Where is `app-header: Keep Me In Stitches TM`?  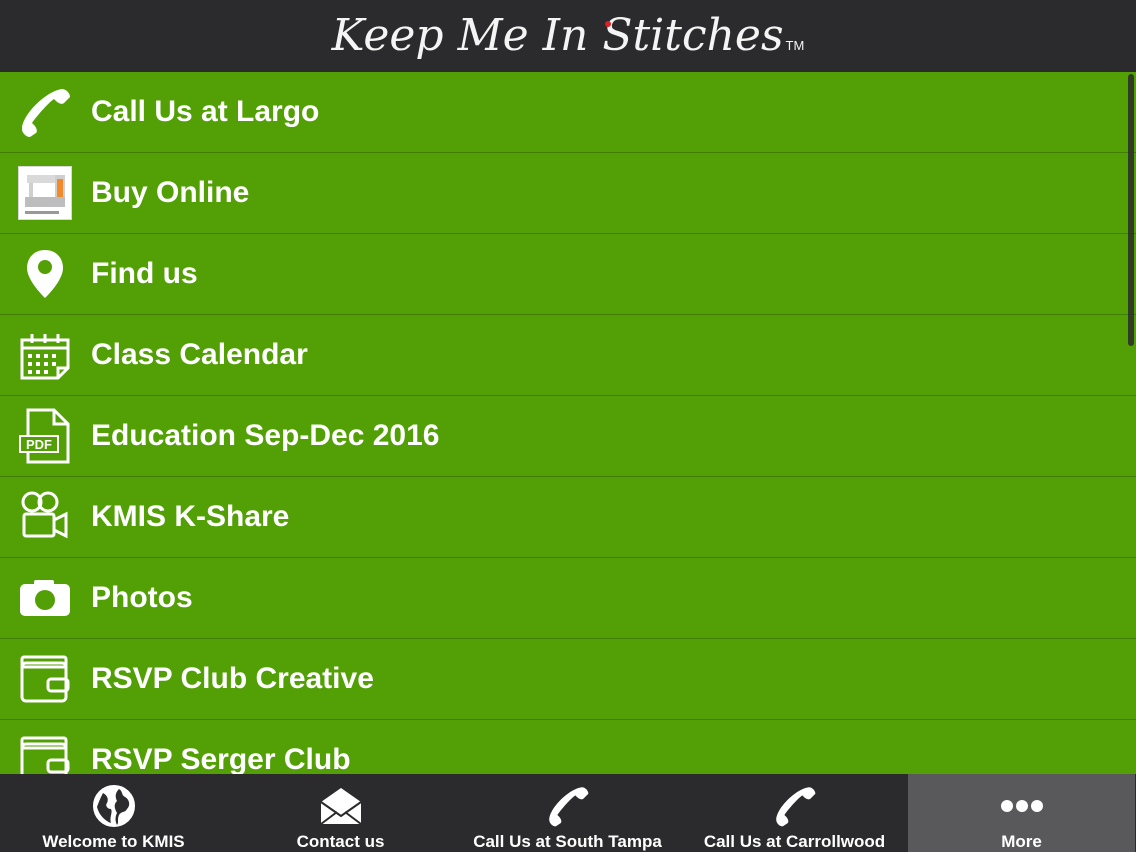 app-header: Keep Me In Stitches TM is located at coordinates (568, 36).